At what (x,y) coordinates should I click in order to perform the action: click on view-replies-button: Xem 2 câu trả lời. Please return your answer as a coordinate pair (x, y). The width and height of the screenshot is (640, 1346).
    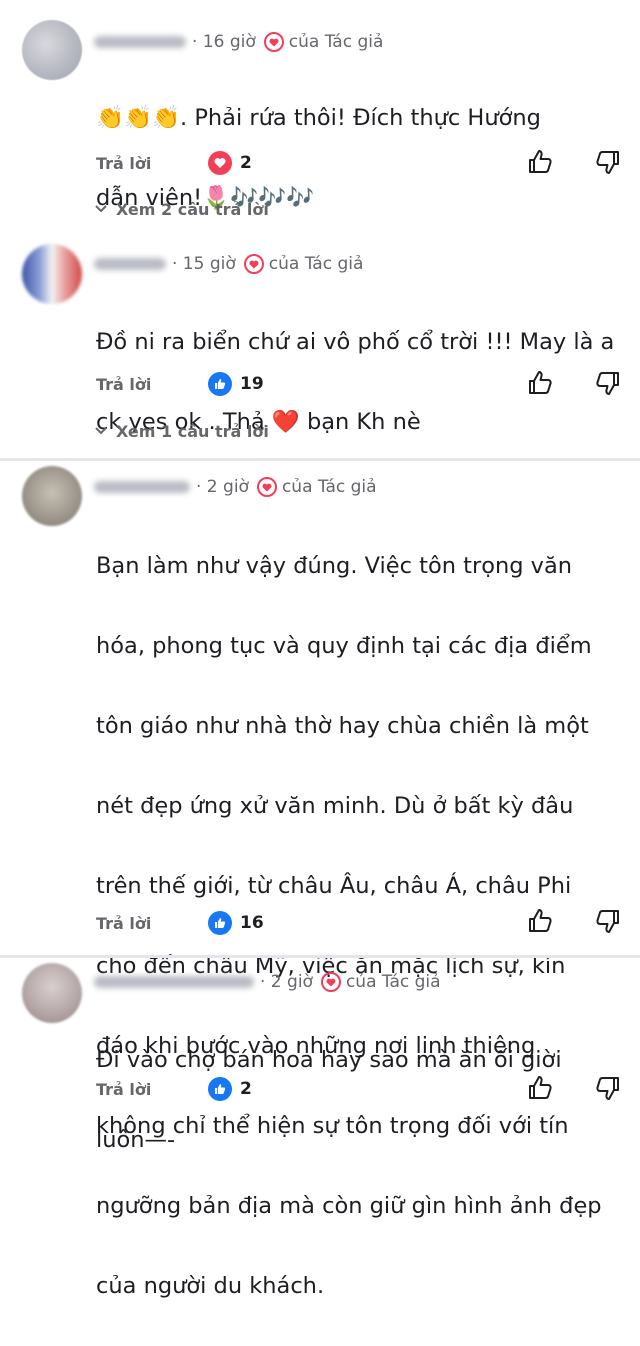
    Looking at the image, I should click on (181, 209).